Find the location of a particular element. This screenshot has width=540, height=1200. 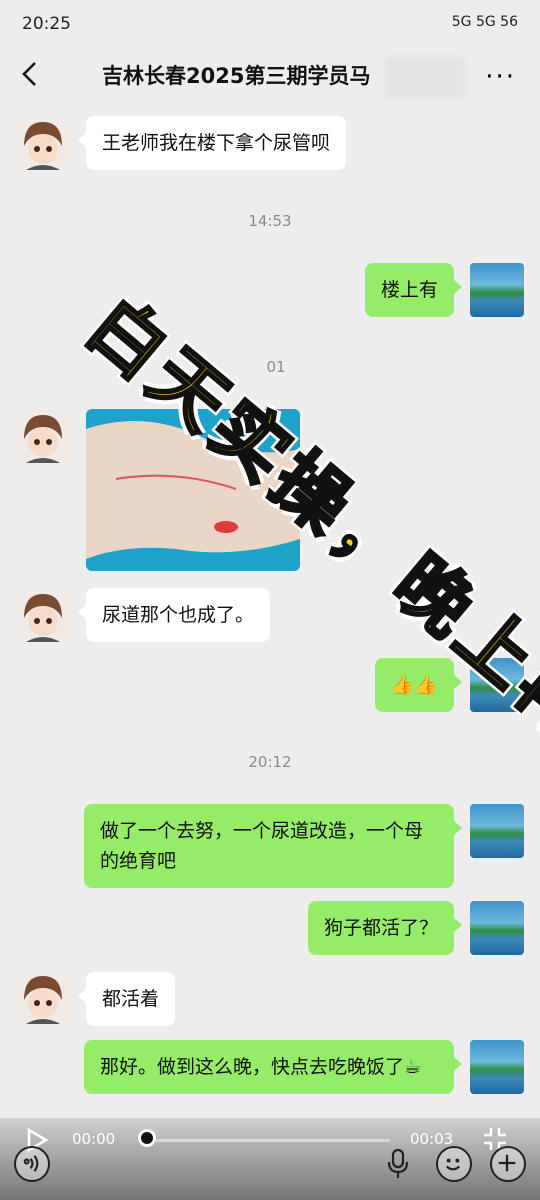

emoji-icon is located at coordinates (454, 1164).